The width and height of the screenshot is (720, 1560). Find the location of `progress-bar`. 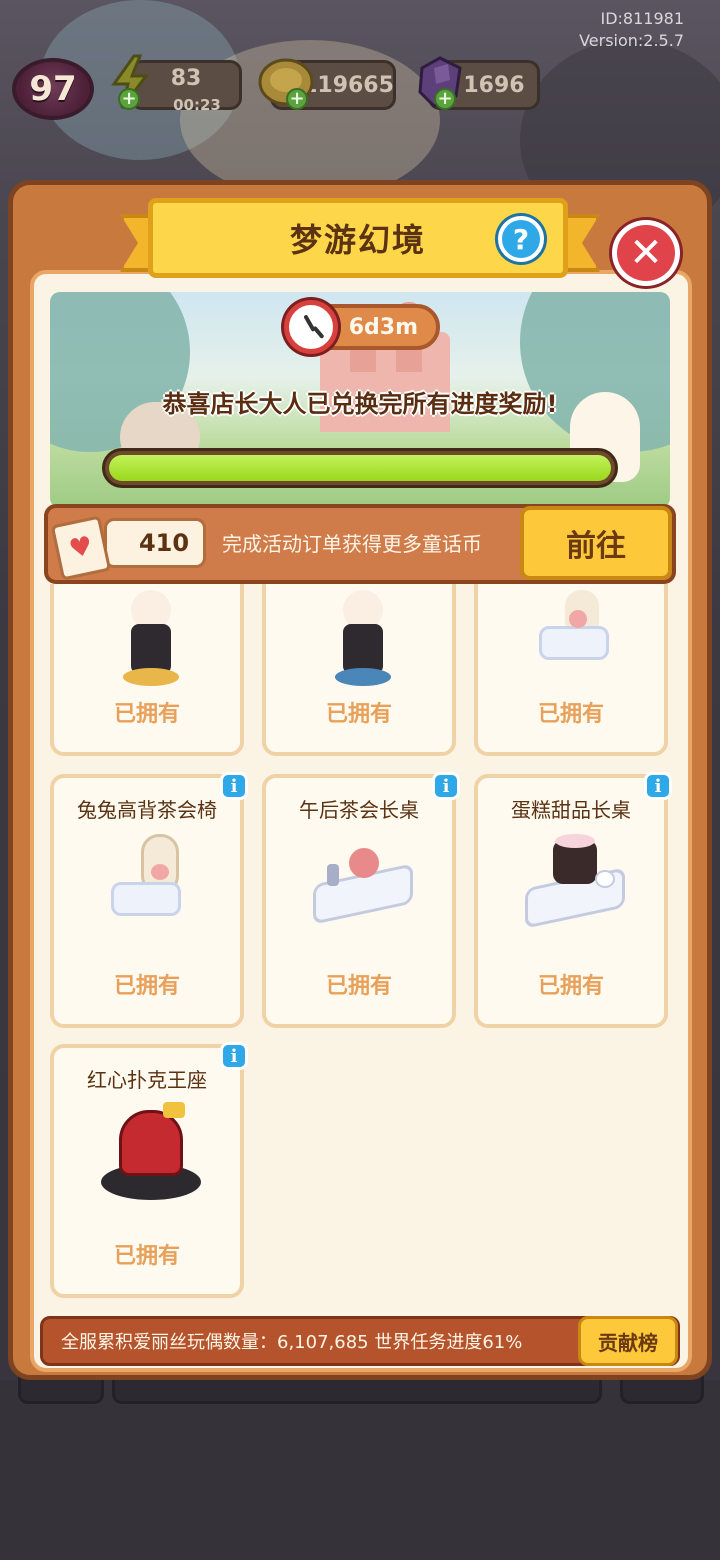

progress-bar is located at coordinates (360, 468).